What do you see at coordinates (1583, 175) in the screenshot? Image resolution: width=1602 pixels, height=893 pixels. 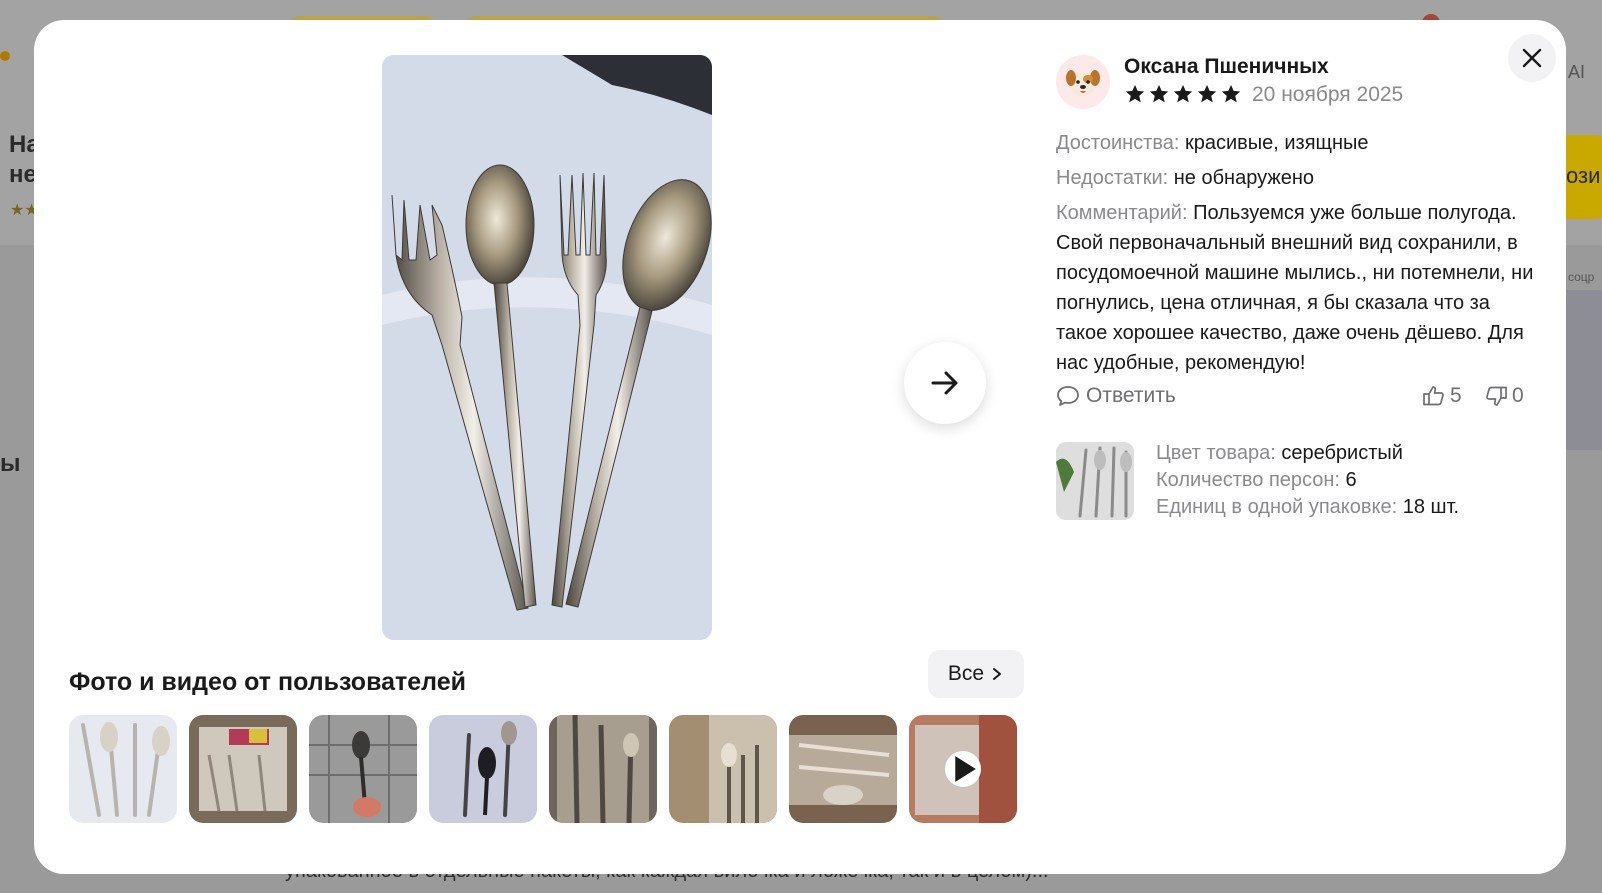 I see `background-cta-label: ози` at bounding box center [1583, 175].